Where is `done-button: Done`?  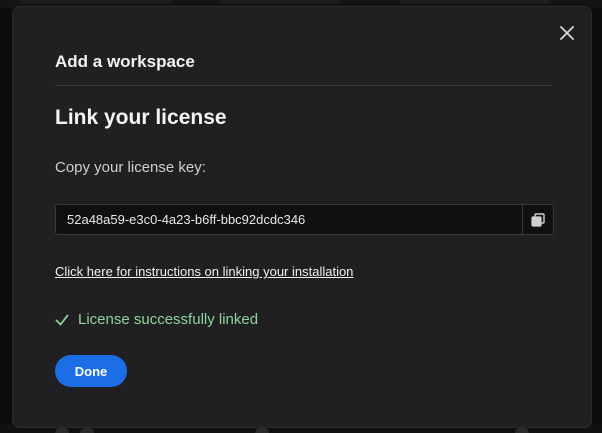 done-button: Done is located at coordinates (91, 371).